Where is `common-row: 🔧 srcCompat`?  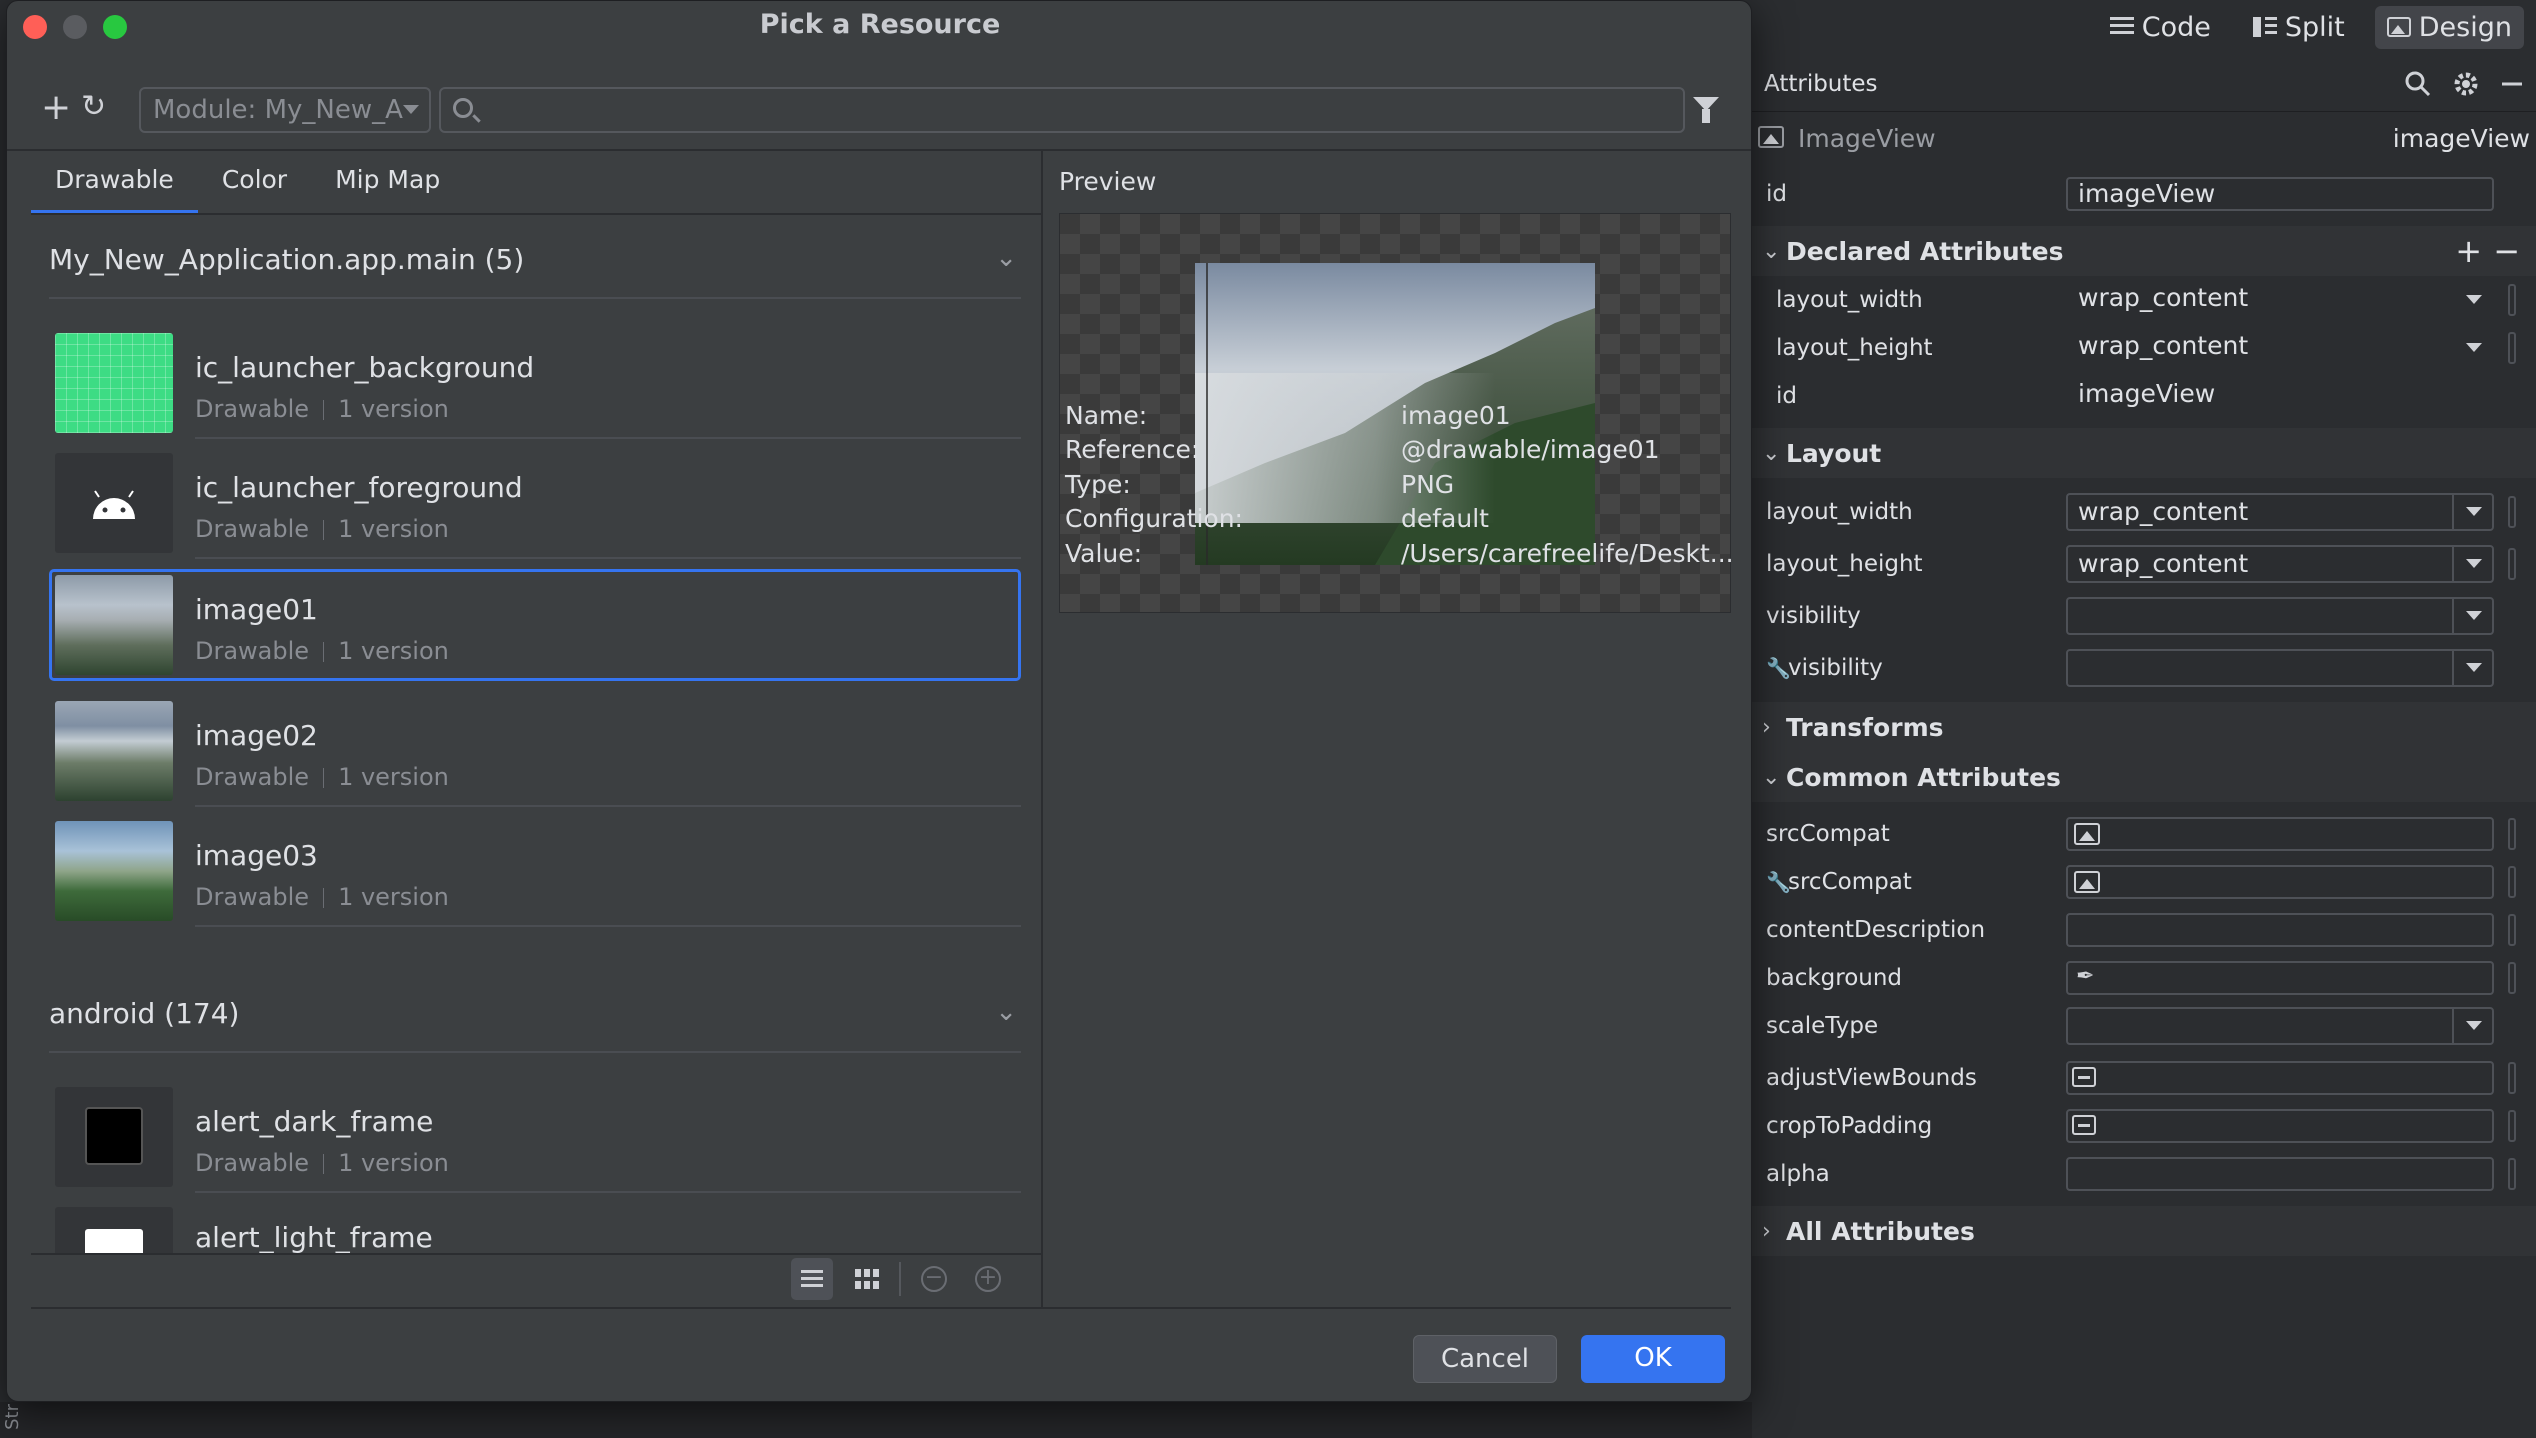
common-row: 🔧 srcCompat is located at coordinates (2144, 882).